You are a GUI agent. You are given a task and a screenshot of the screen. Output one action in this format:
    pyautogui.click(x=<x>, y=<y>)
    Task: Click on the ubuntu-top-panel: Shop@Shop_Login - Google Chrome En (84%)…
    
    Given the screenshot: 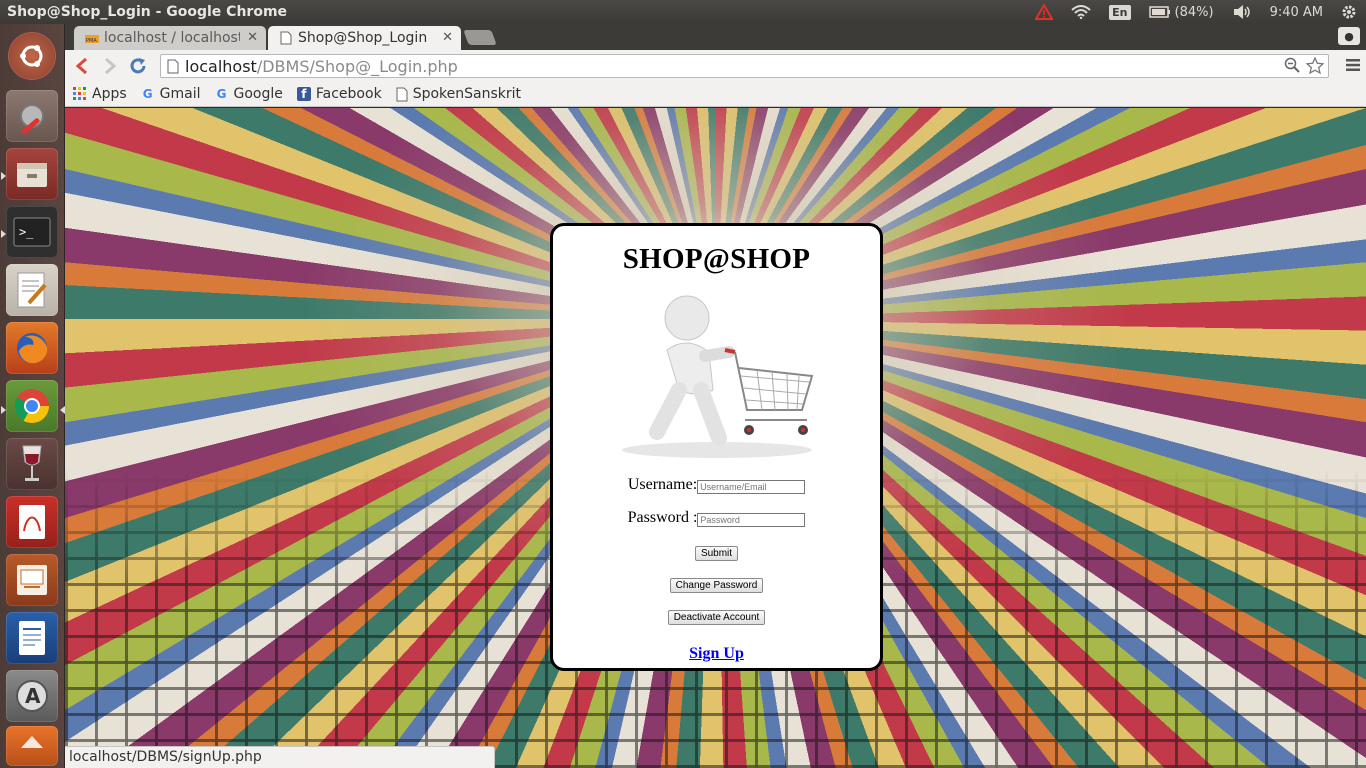 What is the action you would take?
    pyautogui.click(x=683, y=12)
    